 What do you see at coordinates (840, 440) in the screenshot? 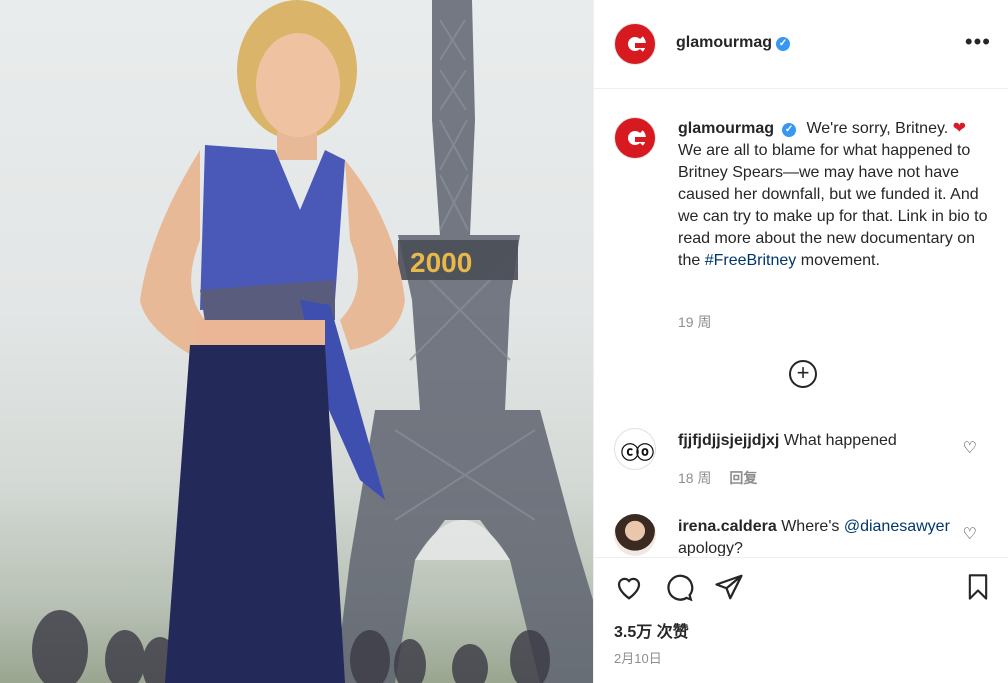
I see `comment-body: What happened` at bounding box center [840, 440].